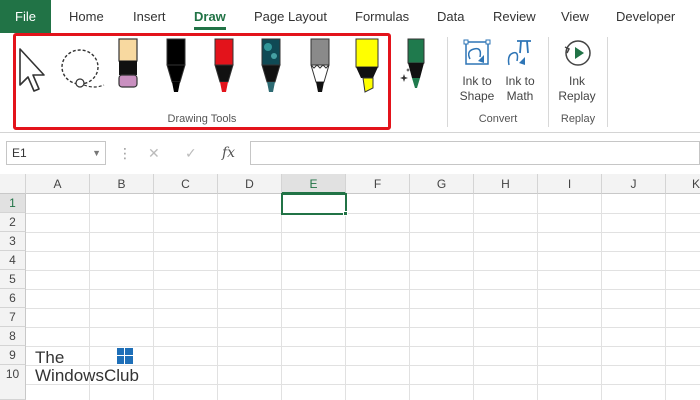  What do you see at coordinates (498, 119) in the screenshot?
I see `convert-group-label: Convert` at bounding box center [498, 119].